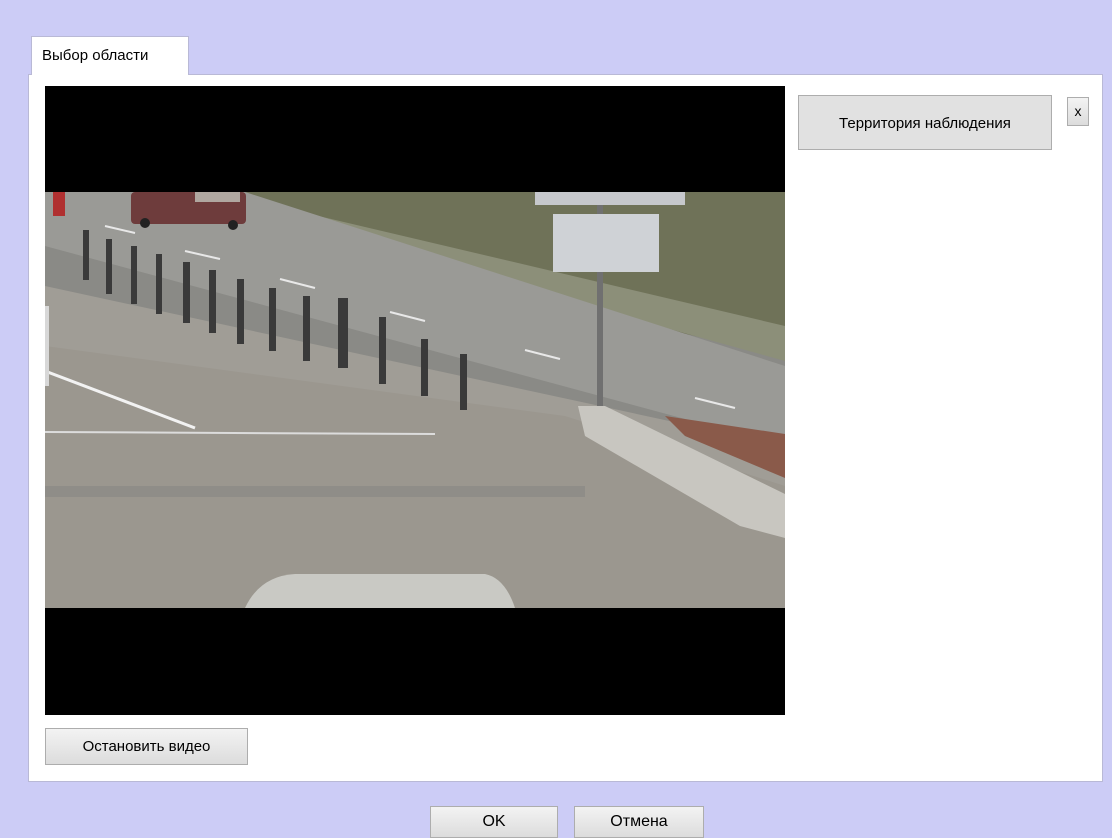  Describe the element at coordinates (95, 55) in the screenshot. I see `tab-label: Выбор области` at that location.